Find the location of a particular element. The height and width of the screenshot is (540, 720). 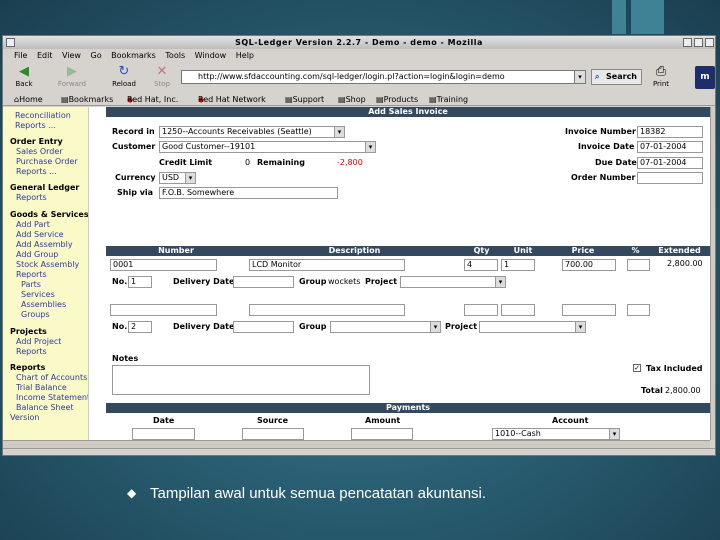

url-dropdown-icon: ▾ is located at coordinates (580, 77).